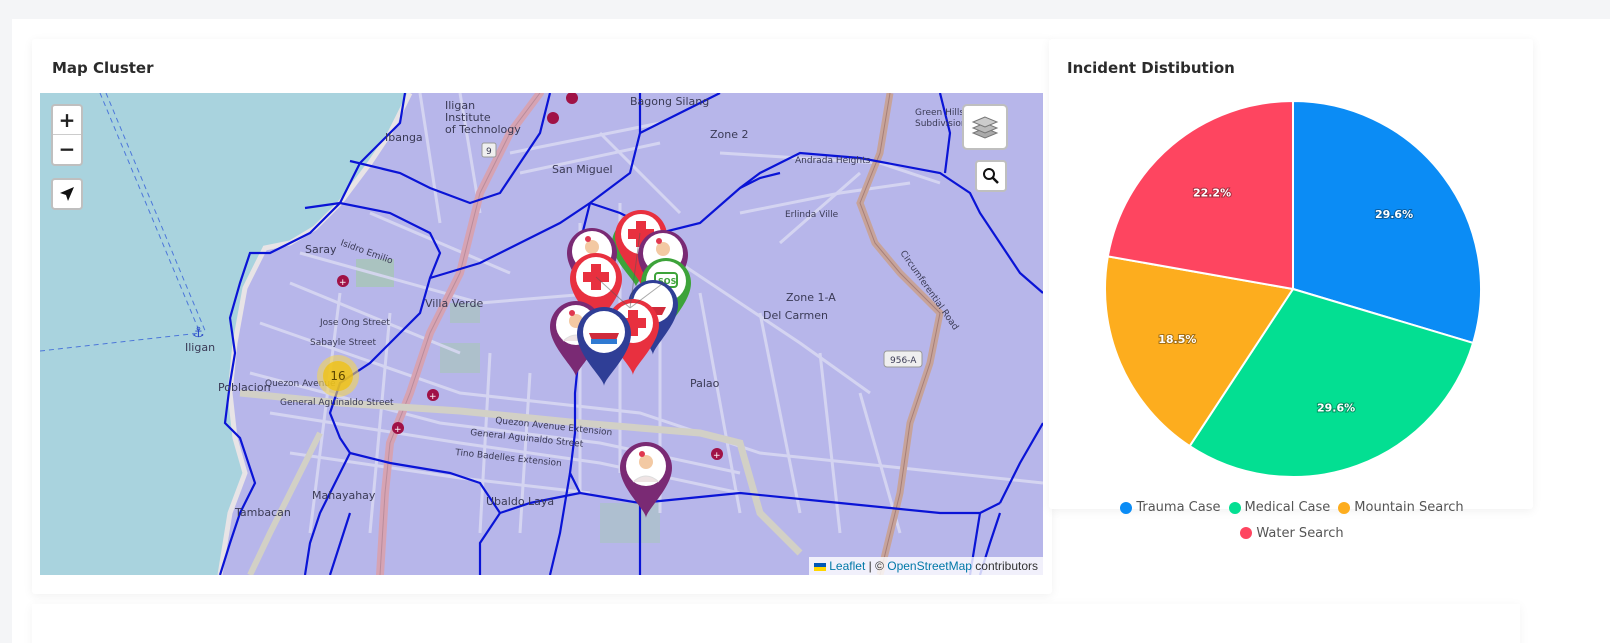 The width and height of the screenshot is (1610, 643). I want to click on pie-value-label: 22.2%, so click(1212, 193).